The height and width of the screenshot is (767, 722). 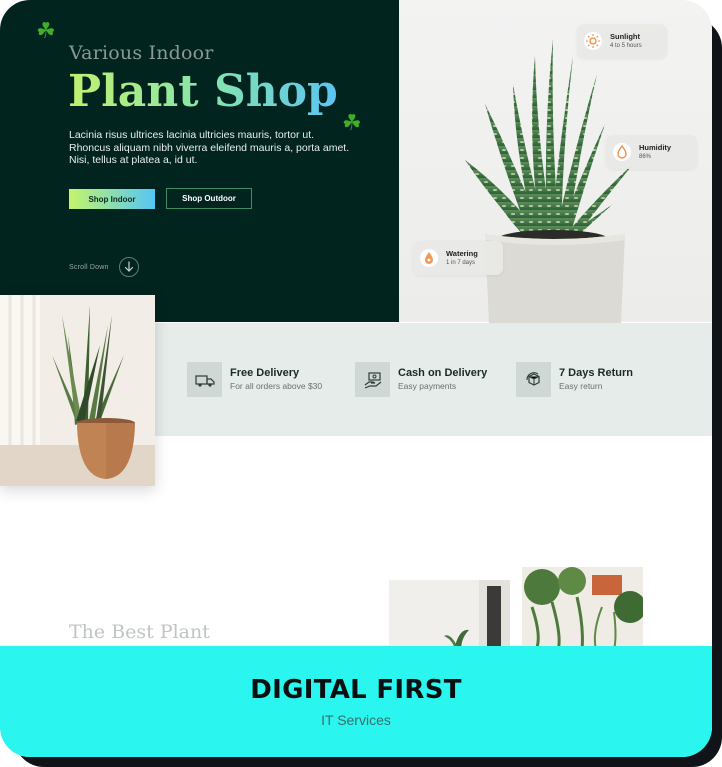 I want to click on arrow-down-icon, so click(x=129, y=266).